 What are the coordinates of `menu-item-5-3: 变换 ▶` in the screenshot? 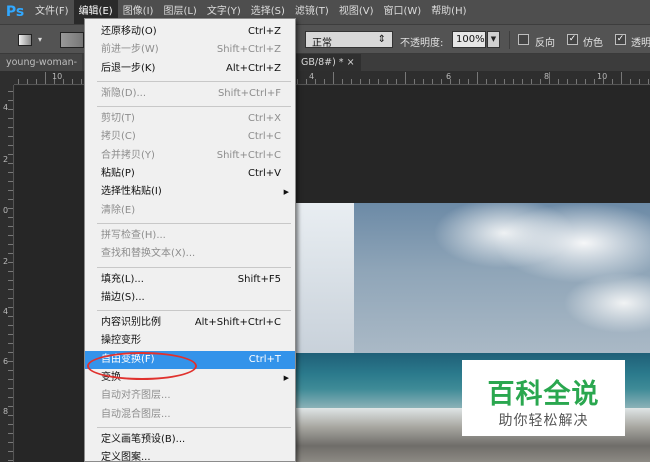 It's located at (190, 378).